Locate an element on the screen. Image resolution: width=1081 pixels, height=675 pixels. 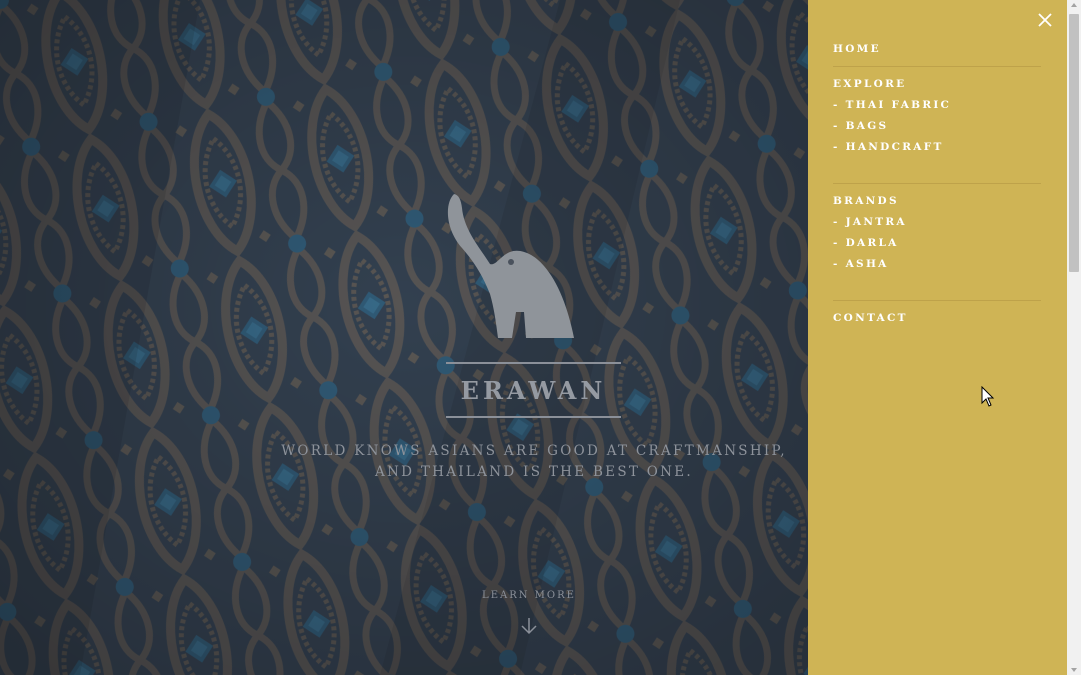
menu-item-asha: - ASHA is located at coordinates (937, 264).